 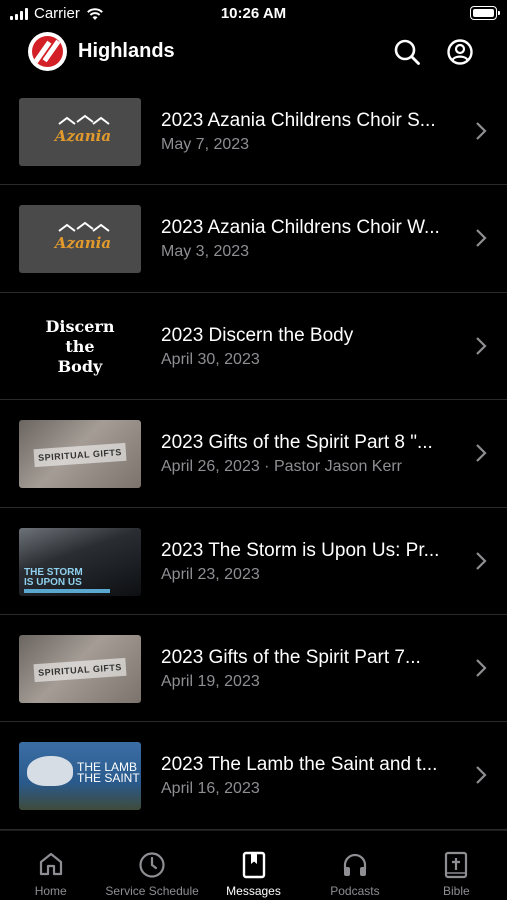 What do you see at coordinates (80, 561) in the screenshot?
I see `message-thumbnail: THE STORM IS UPON US` at bounding box center [80, 561].